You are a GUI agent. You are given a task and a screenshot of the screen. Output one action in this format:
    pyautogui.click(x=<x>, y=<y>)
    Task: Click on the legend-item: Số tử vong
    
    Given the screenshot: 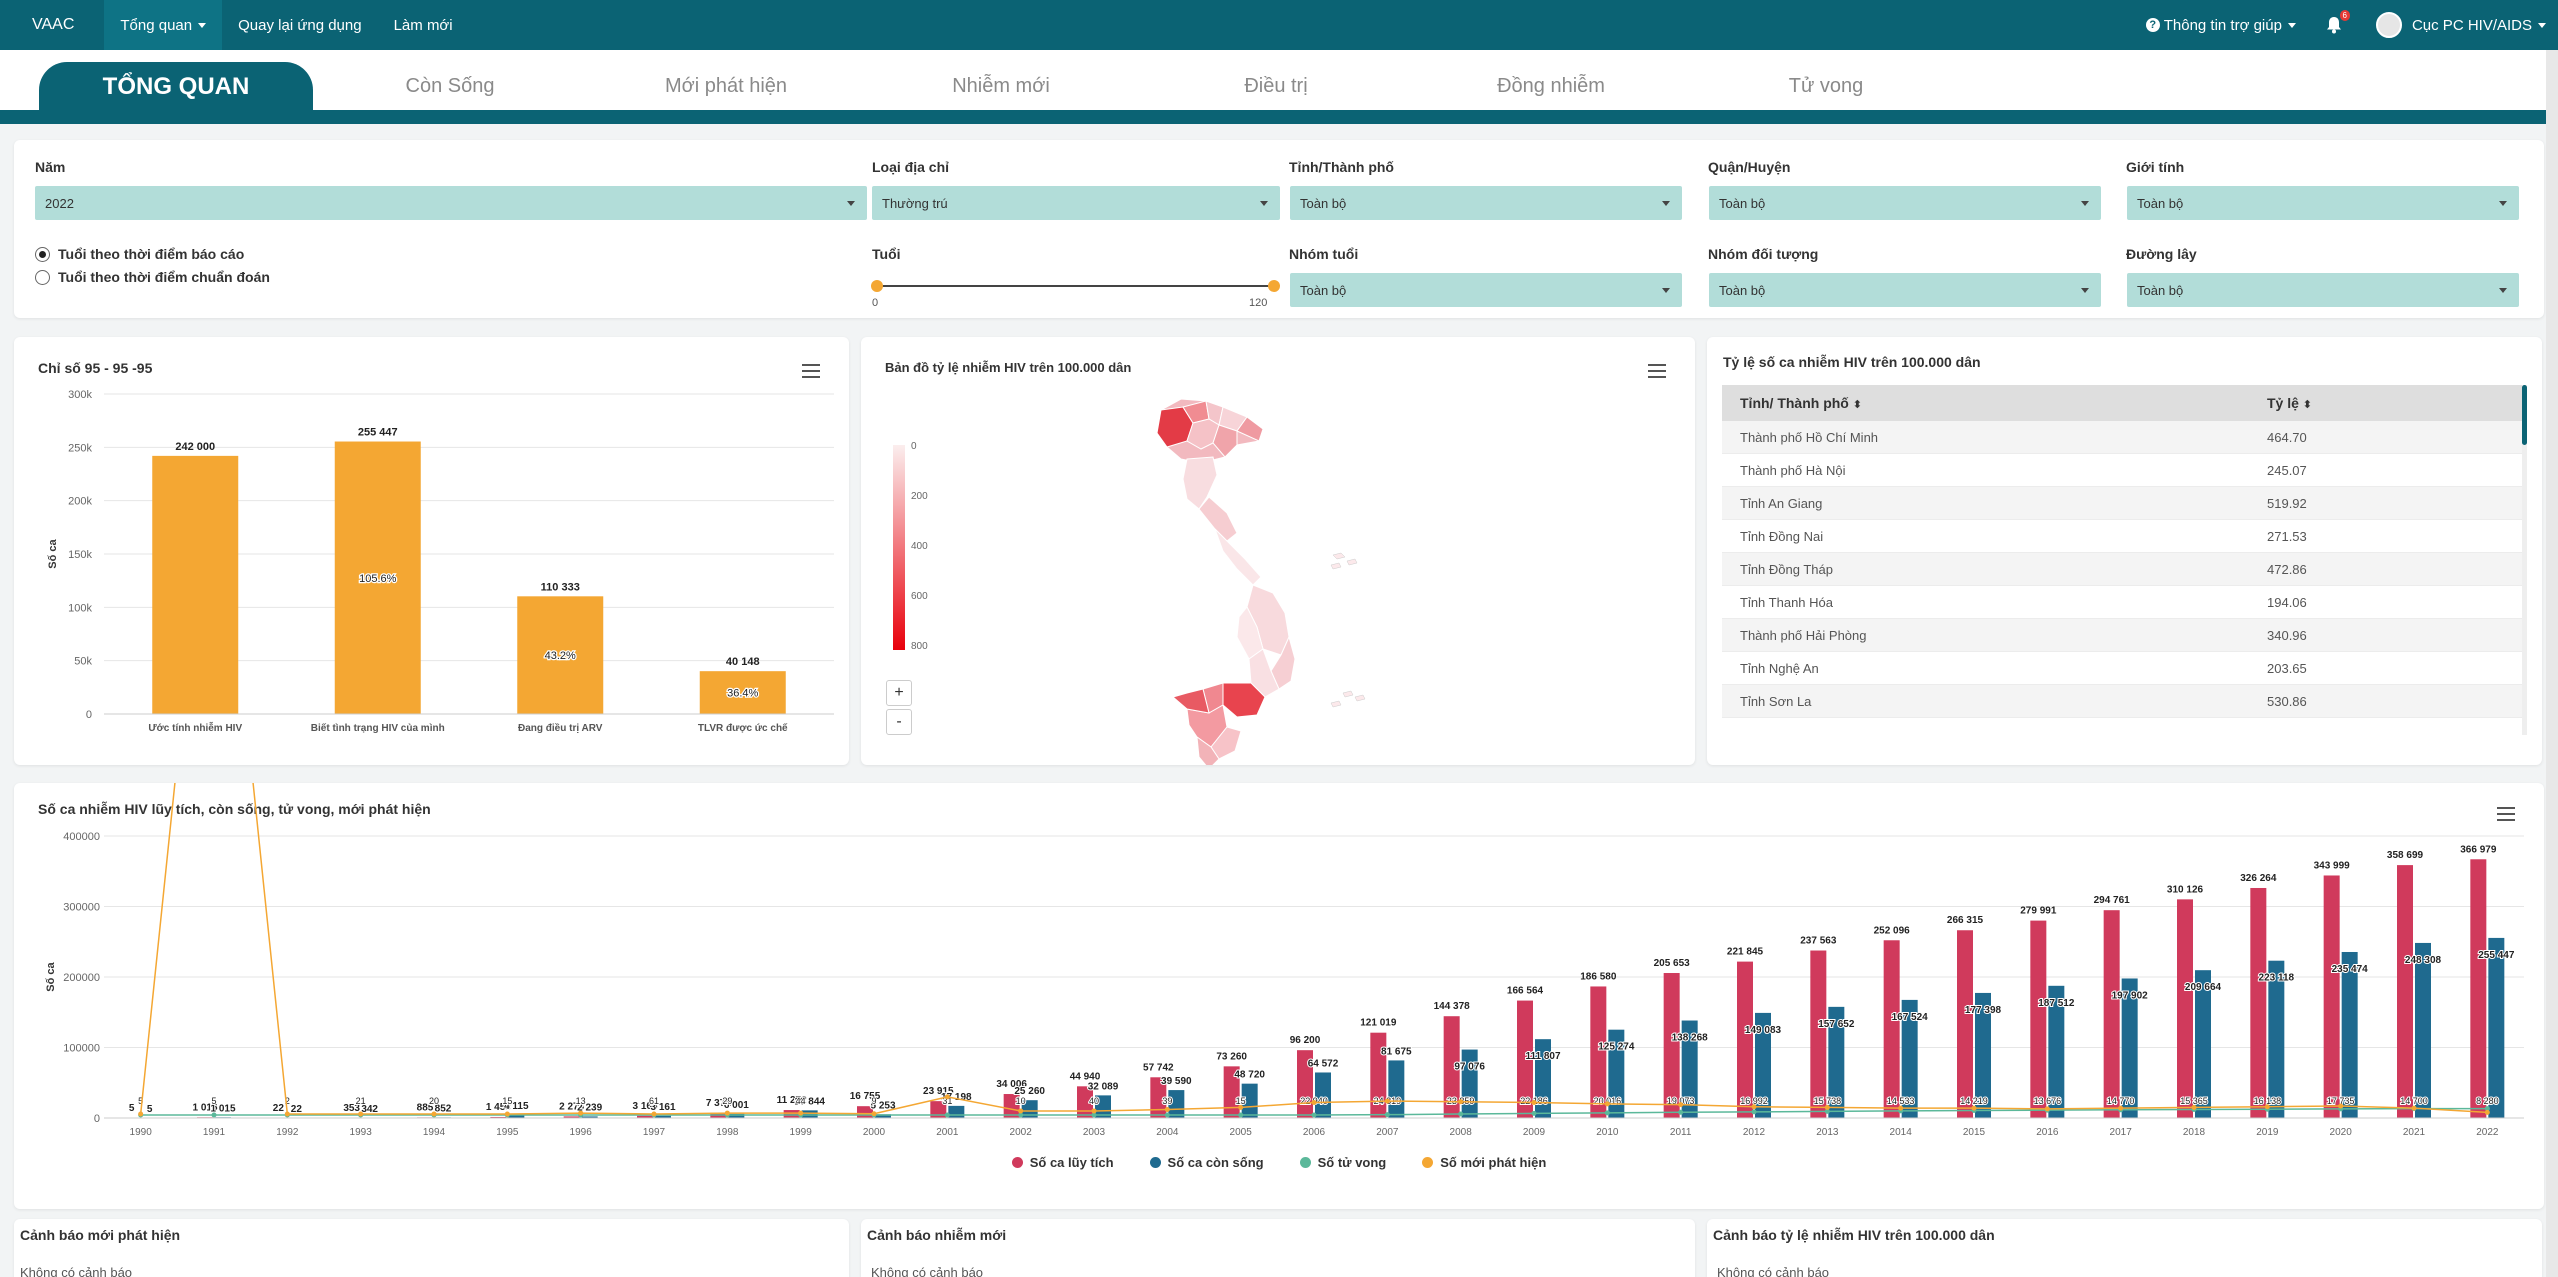 What is the action you would take?
    pyautogui.click(x=1342, y=1162)
    